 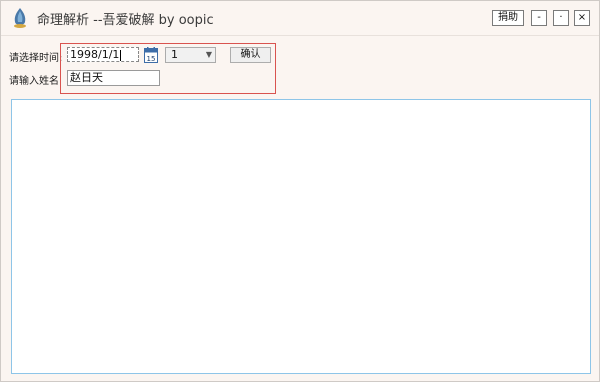 I want to click on close-button: ×, so click(x=582, y=18).